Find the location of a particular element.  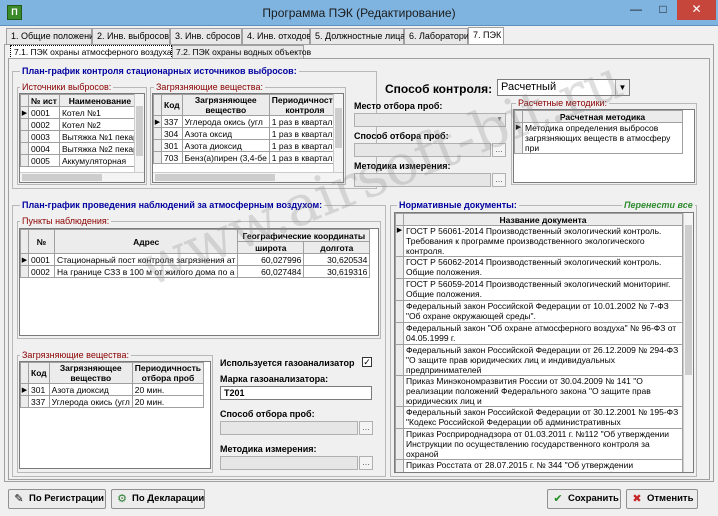

col-periodicity: Периодичность контроля is located at coordinates (305, 105).